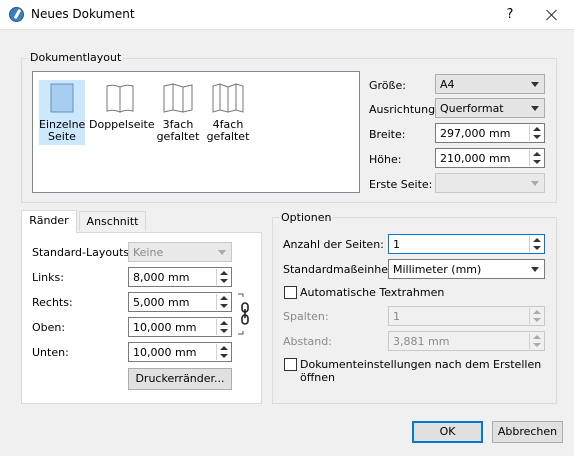 The height and width of the screenshot is (456, 574). Describe the element at coordinates (475, 158) in the screenshot. I see `height-value: 210,000 mm` at that location.